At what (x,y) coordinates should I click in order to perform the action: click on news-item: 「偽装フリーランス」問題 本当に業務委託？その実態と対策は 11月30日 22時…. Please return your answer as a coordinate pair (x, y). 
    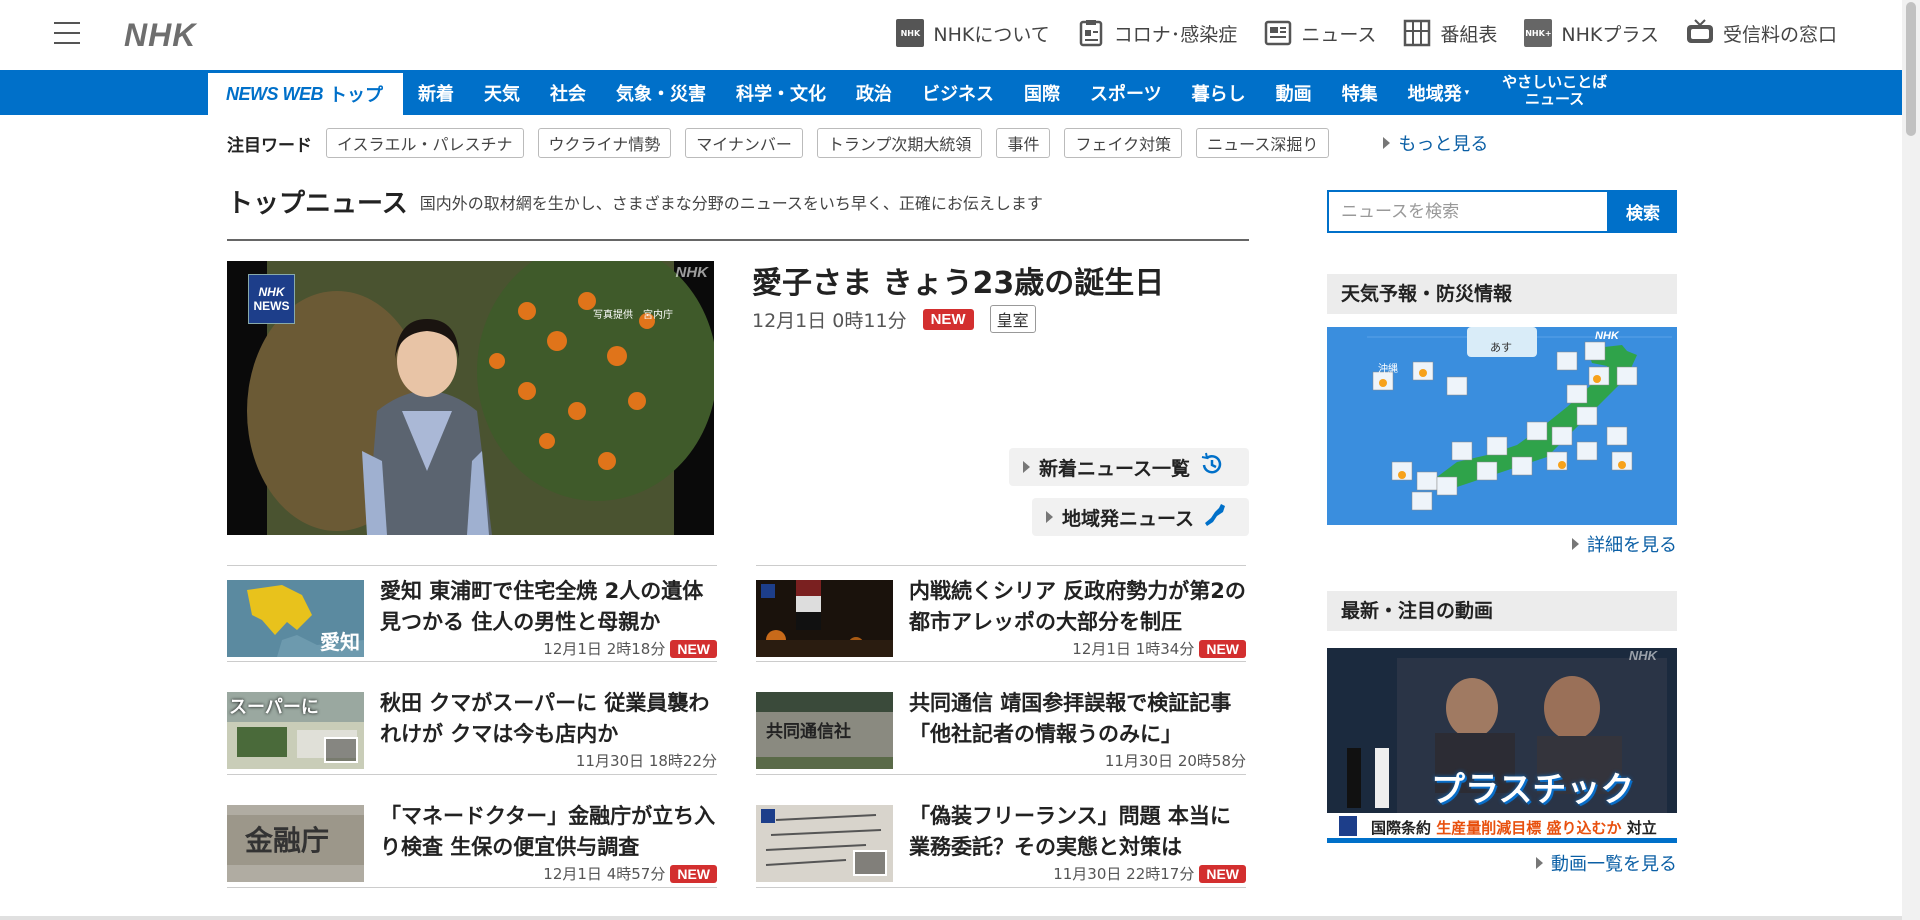
    Looking at the image, I should click on (1001, 839).